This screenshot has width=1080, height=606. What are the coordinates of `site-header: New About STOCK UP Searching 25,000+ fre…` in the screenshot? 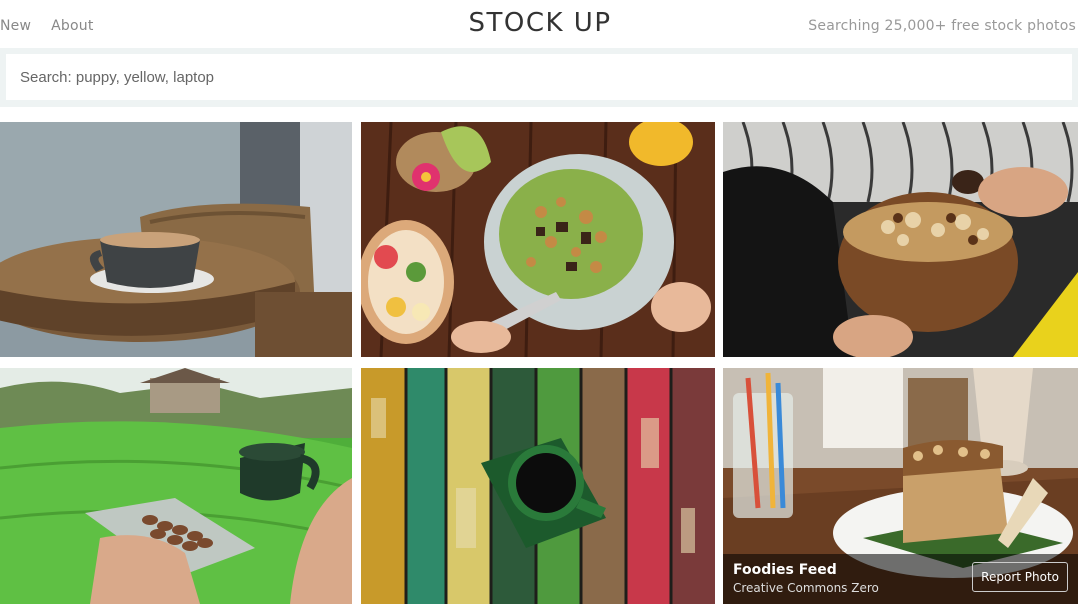 It's located at (540, 24).